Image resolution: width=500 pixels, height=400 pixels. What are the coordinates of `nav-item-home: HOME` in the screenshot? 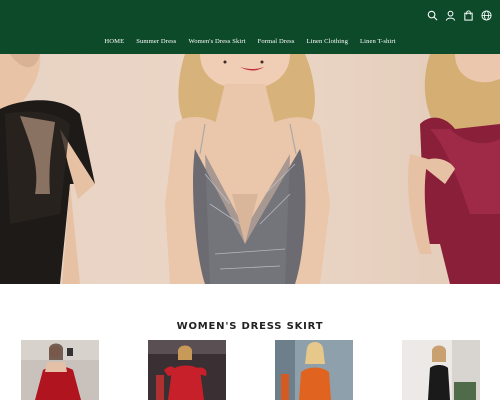 It's located at (114, 41).